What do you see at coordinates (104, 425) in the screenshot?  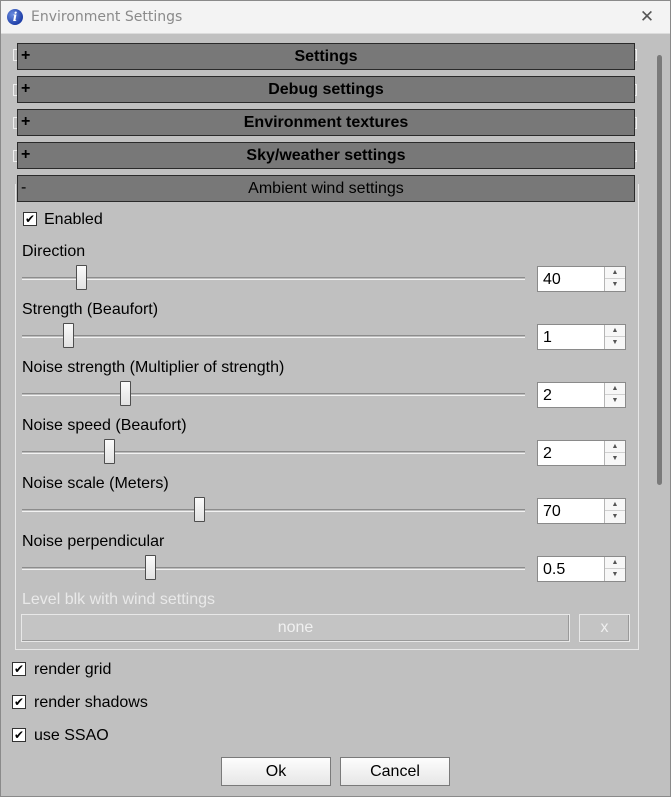 I see `noise-speed-label: Noise speed (Beaufort)` at bounding box center [104, 425].